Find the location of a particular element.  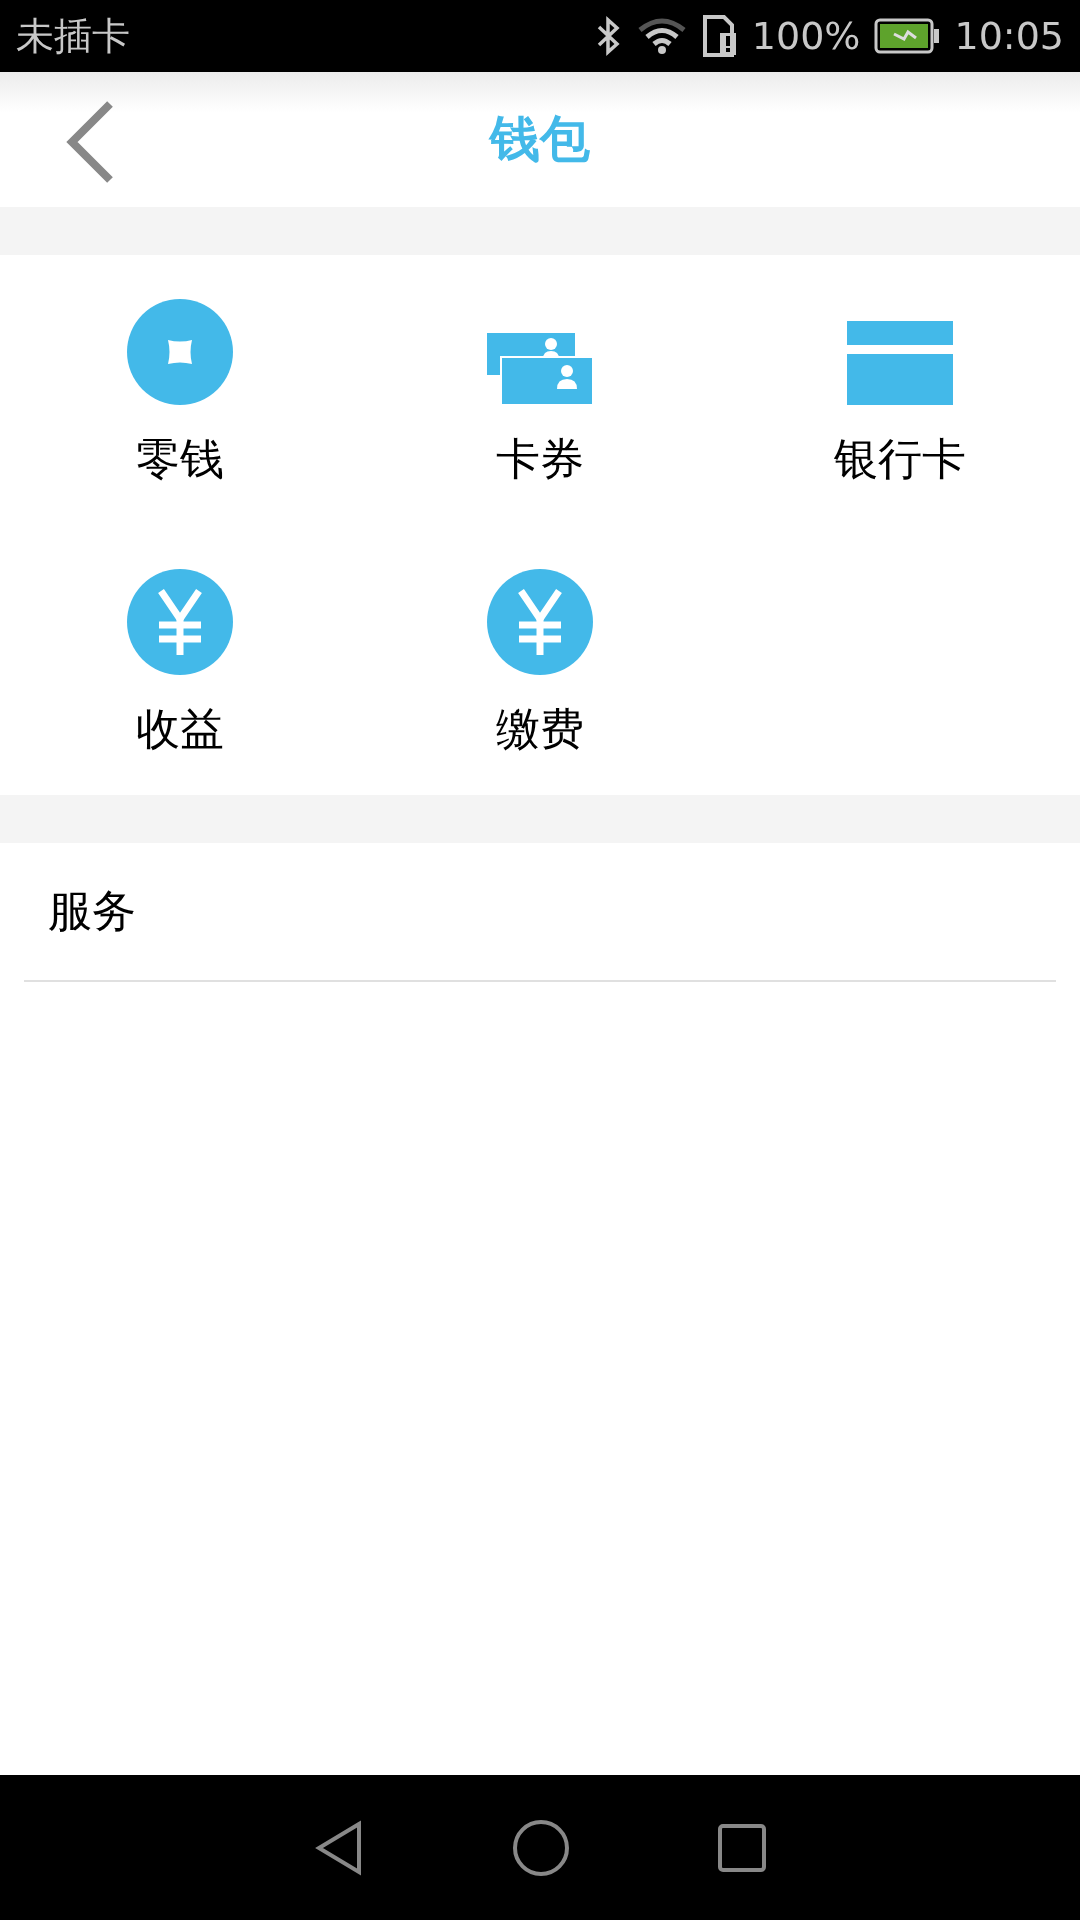

bluetooth-icon is located at coordinates (608, 36).